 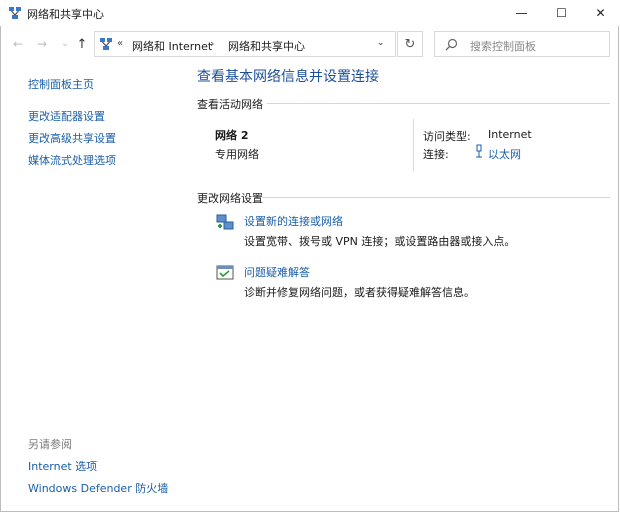 I want to click on search-placeholder: 搜索控制面板, so click(x=503, y=46).